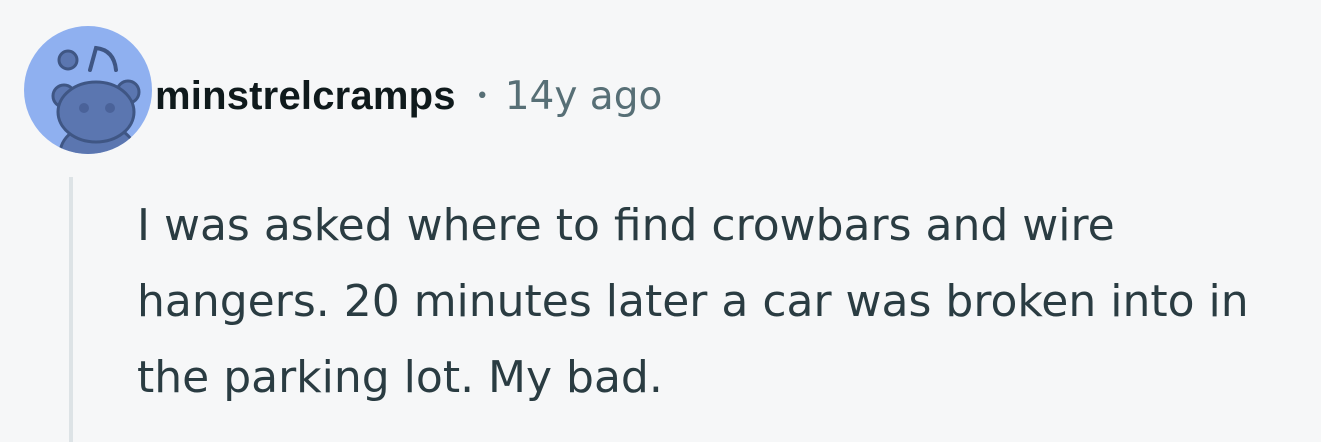 The height and width of the screenshot is (442, 1321). I want to click on avatar, so click(88, 90).